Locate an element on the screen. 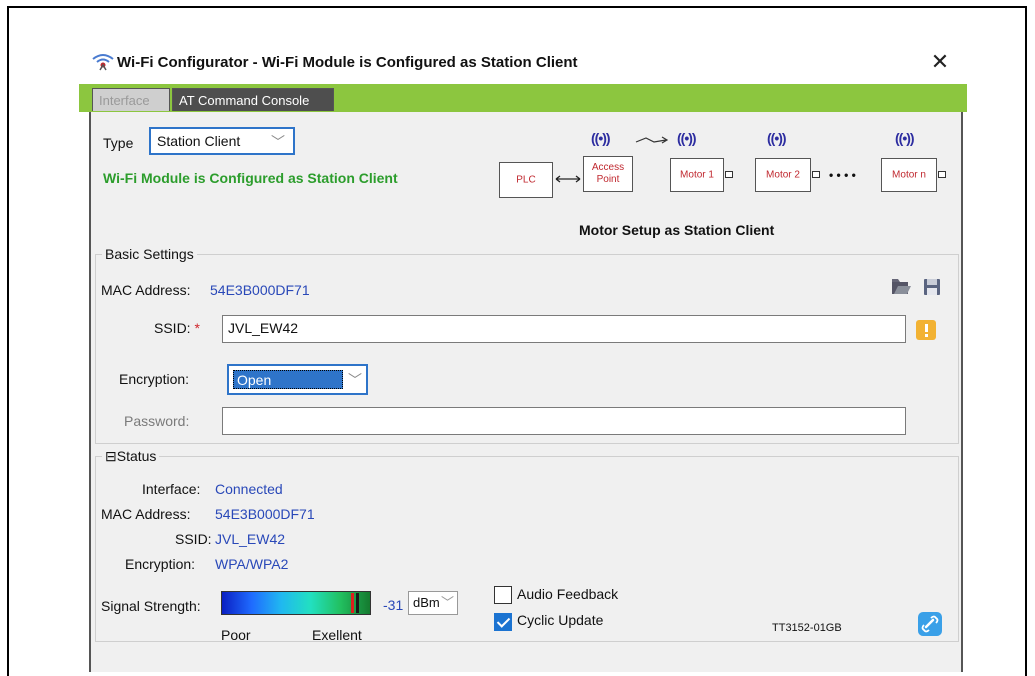  motor-1-label: Motor 1 is located at coordinates (697, 175).